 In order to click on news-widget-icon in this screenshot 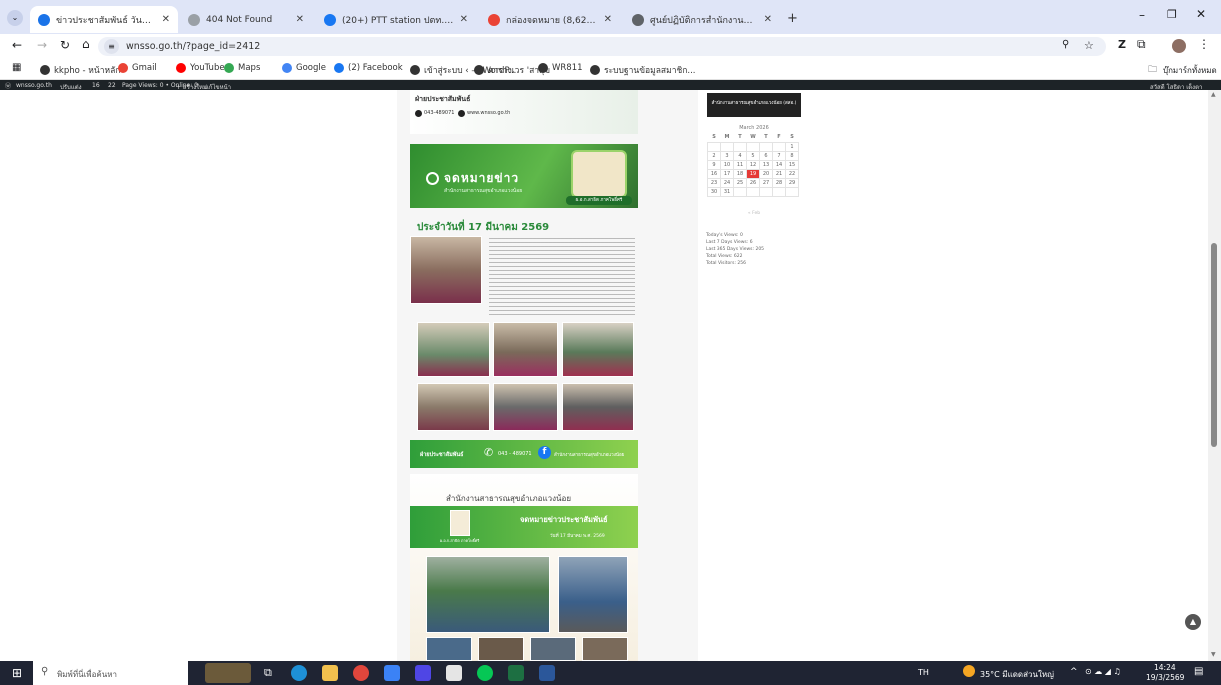, I will do `click(228, 673)`.